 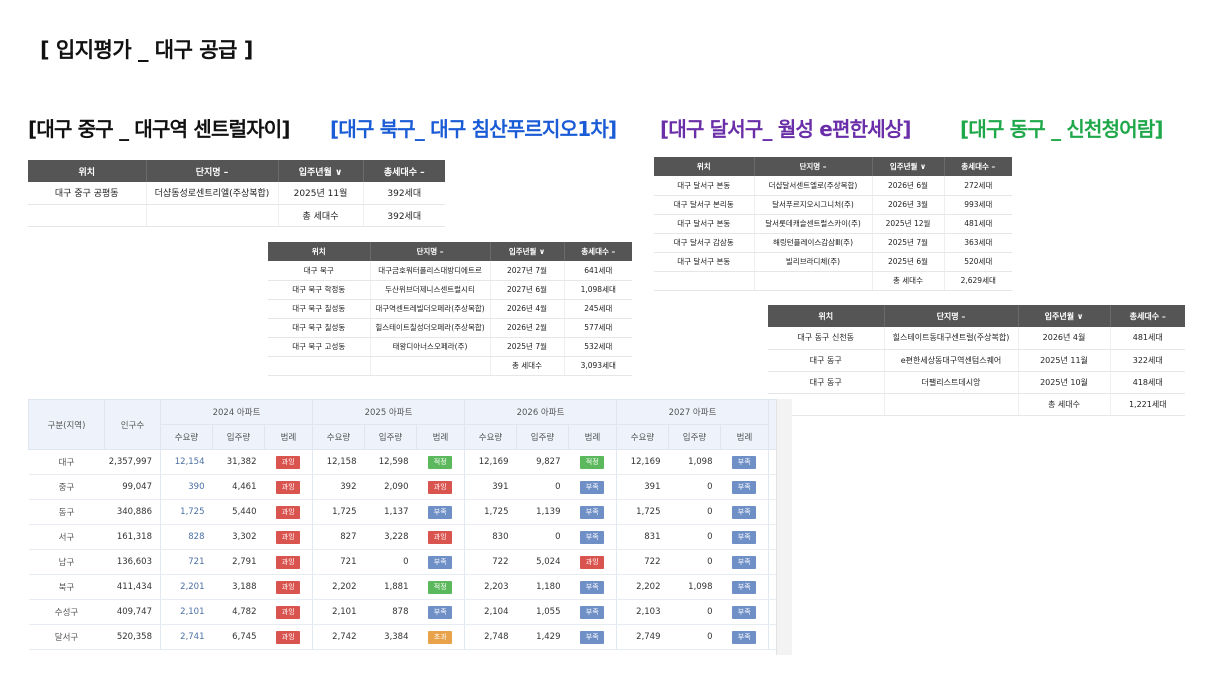 What do you see at coordinates (319, 309) in the screenshot?
I see `location-cell: 대구 북구 칠성동` at bounding box center [319, 309].